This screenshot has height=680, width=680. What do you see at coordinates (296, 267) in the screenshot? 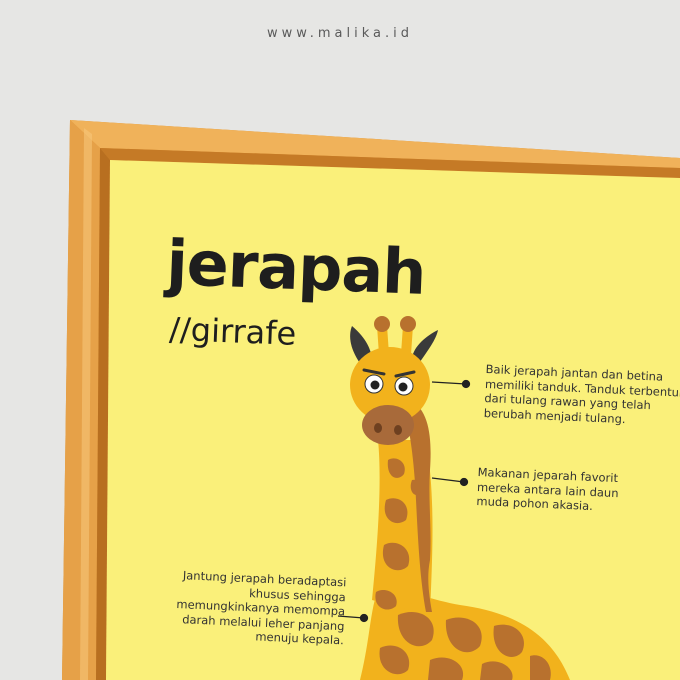
I see `poster-title: jerapah` at bounding box center [296, 267].